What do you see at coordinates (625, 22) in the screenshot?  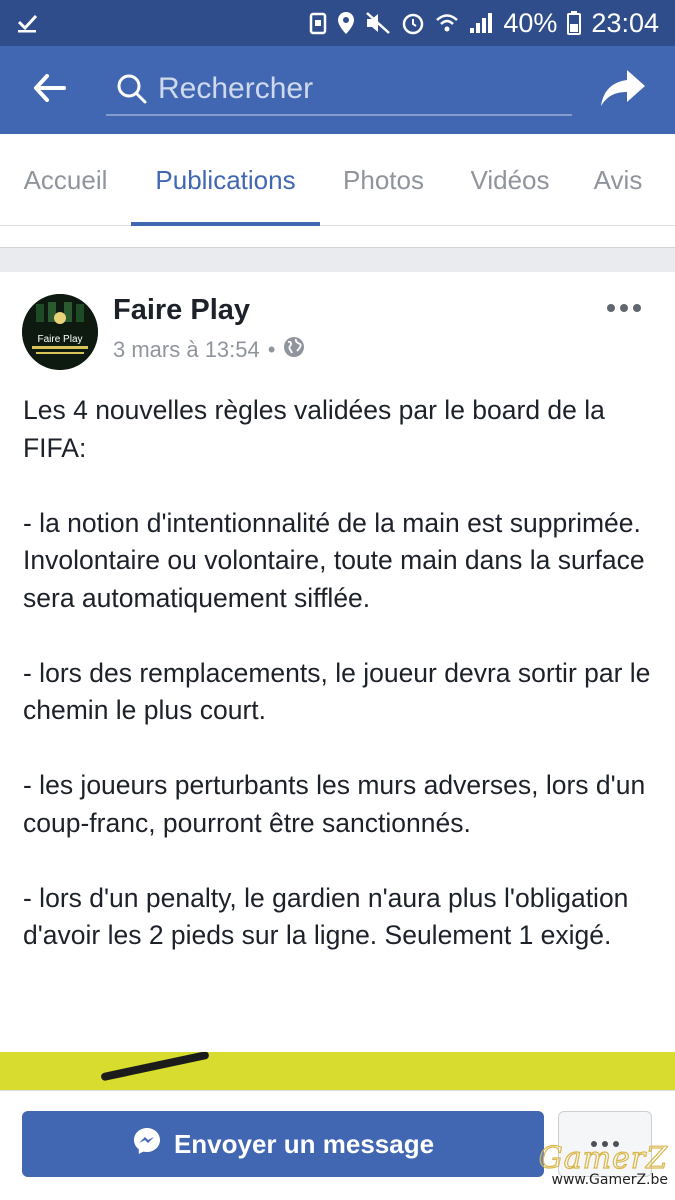 I see `clock: 23:04` at bounding box center [625, 22].